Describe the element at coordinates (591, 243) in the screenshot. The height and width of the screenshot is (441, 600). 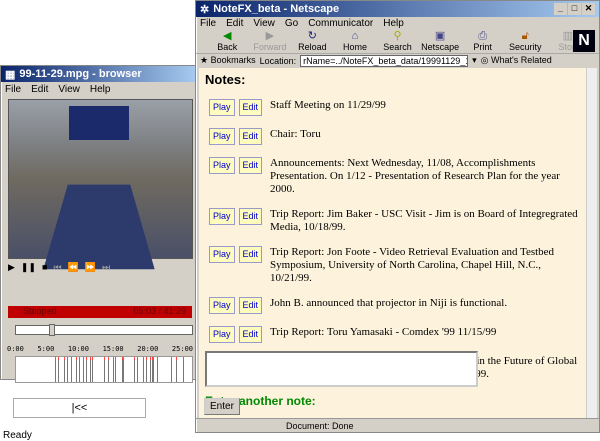
I see `vertical-scrollbar` at that location.